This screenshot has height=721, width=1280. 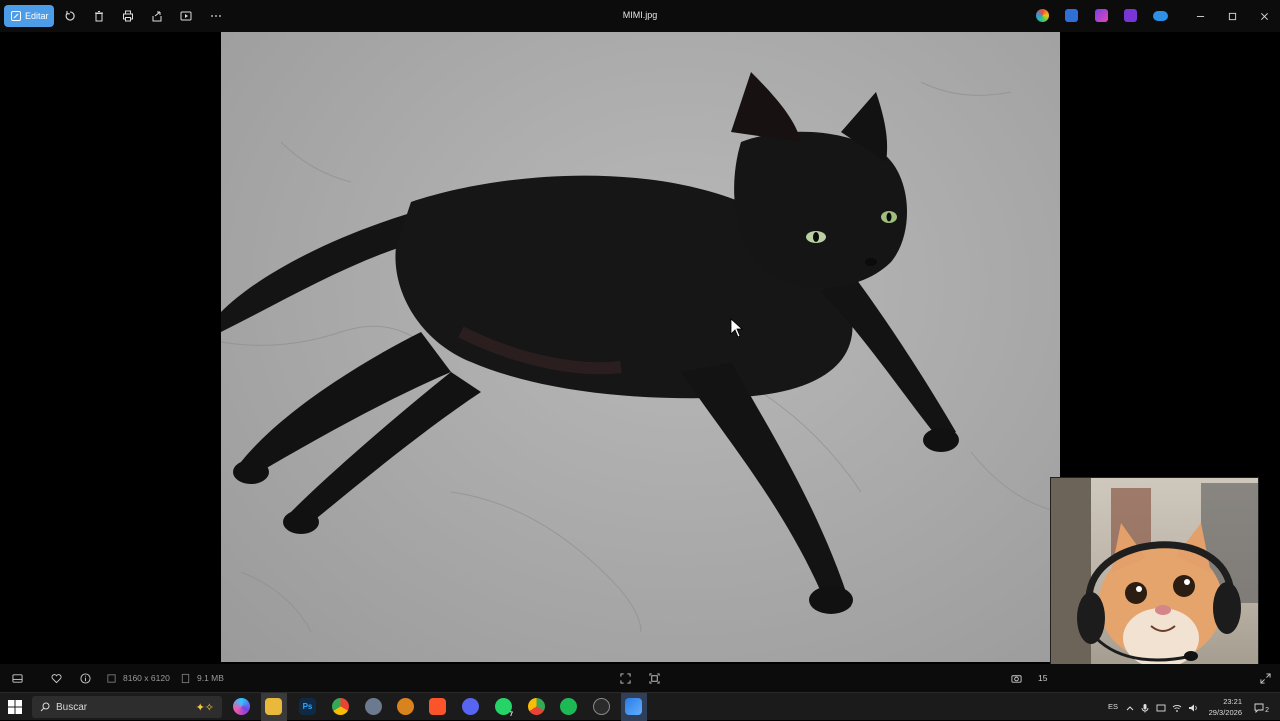 I want to click on photo-editor-icon, so click(x=1071, y=15).